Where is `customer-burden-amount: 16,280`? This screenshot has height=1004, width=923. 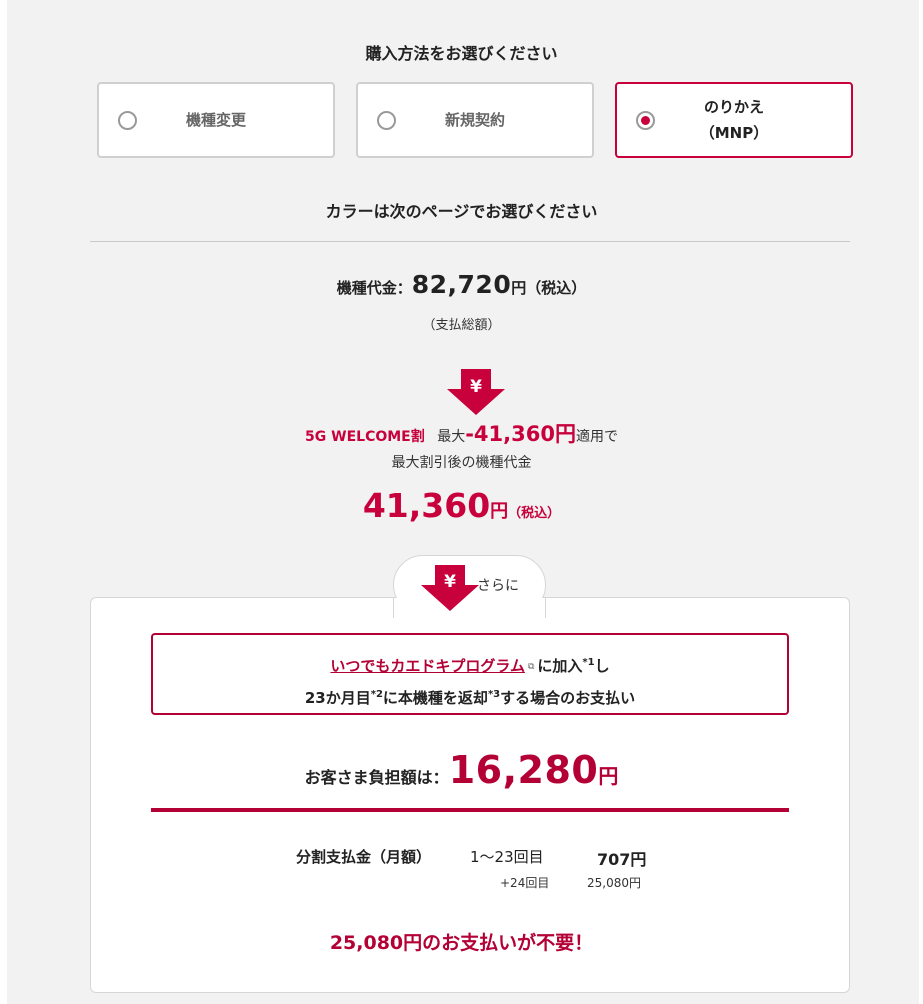 customer-burden-amount: 16,280 is located at coordinates (523, 770).